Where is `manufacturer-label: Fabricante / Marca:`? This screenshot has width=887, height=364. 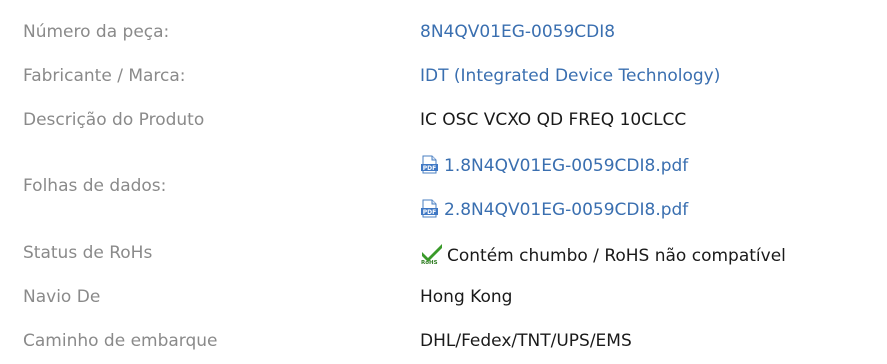
manufacturer-label: Fabricante / Marca: is located at coordinates (104, 76).